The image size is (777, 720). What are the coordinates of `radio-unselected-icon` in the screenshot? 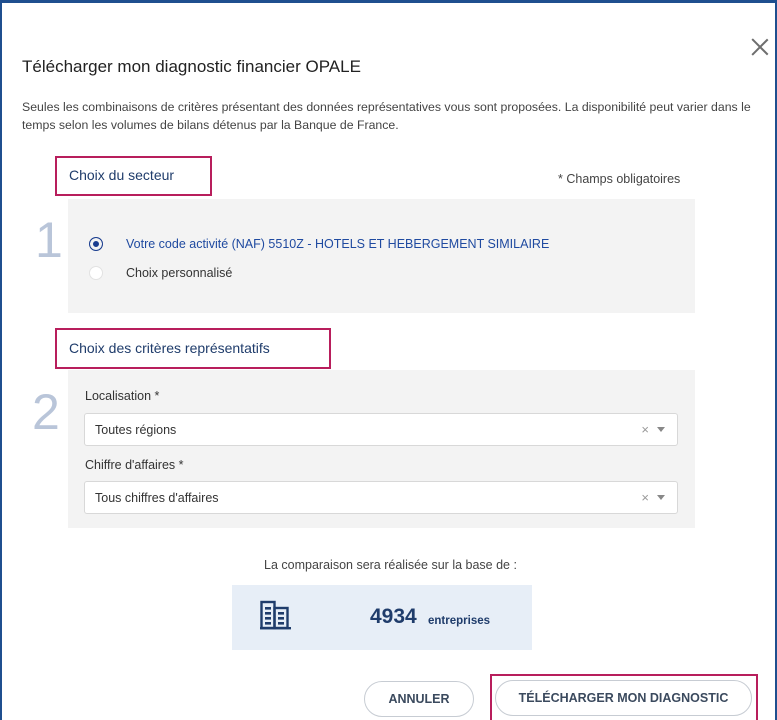 It's located at (96, 273).